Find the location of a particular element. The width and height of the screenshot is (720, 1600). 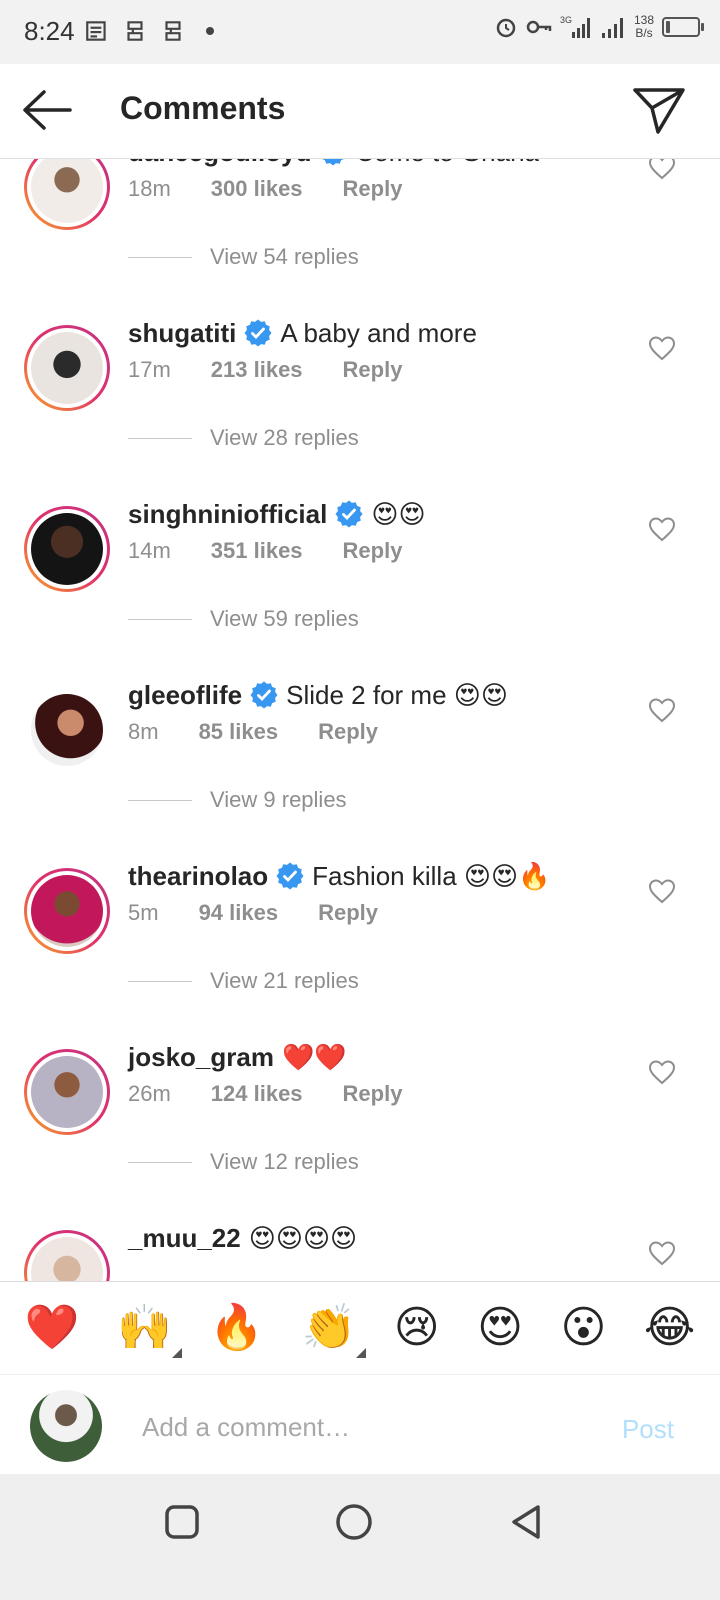

comment-content: thearinolao Fashion killa 😍😍🔥 is located at coordinates (339, 876).